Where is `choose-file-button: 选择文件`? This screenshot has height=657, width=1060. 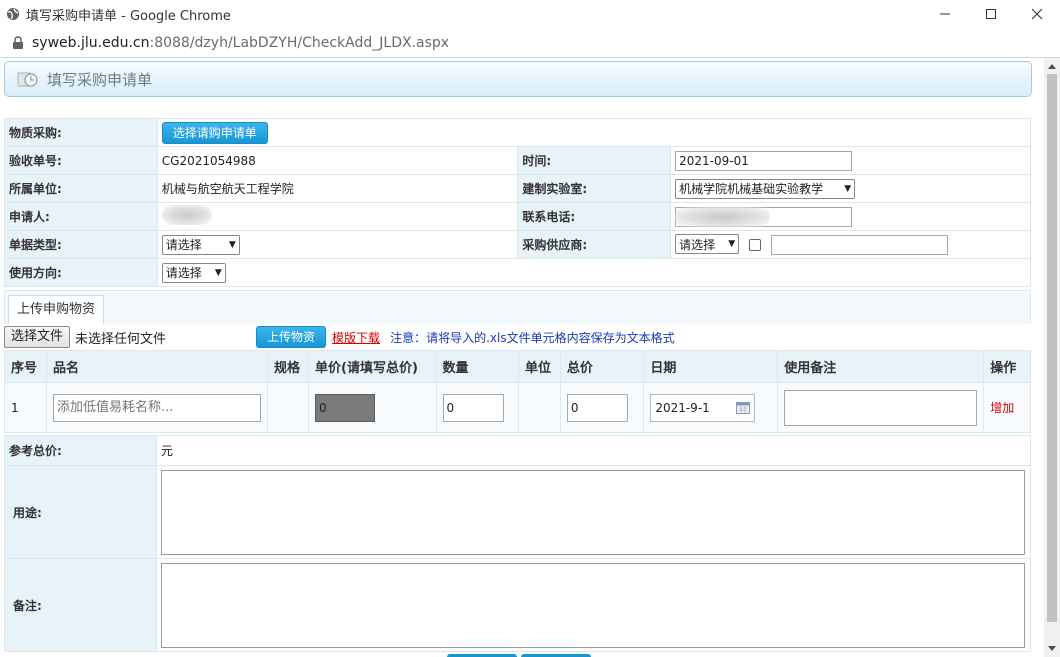 choose-file-button: 选择文件 is located at coordinates (37, 337).